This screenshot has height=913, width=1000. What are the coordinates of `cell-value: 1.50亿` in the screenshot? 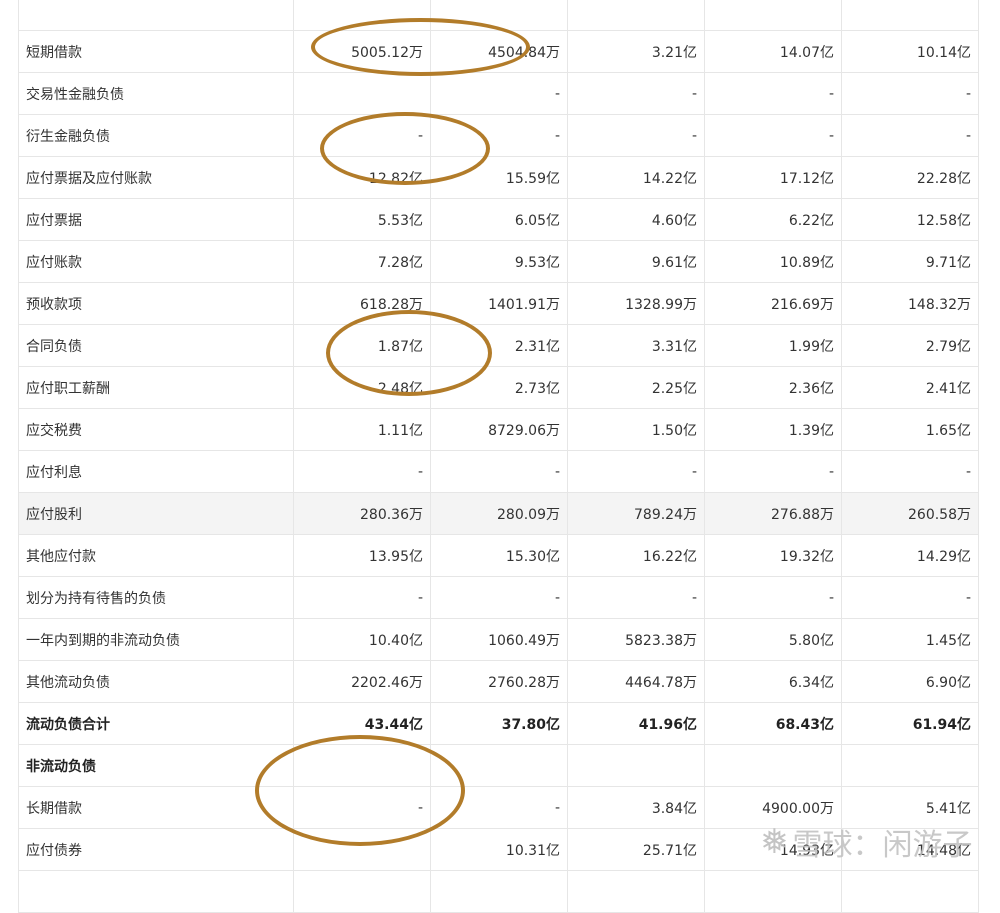 It's located at (636, 429).